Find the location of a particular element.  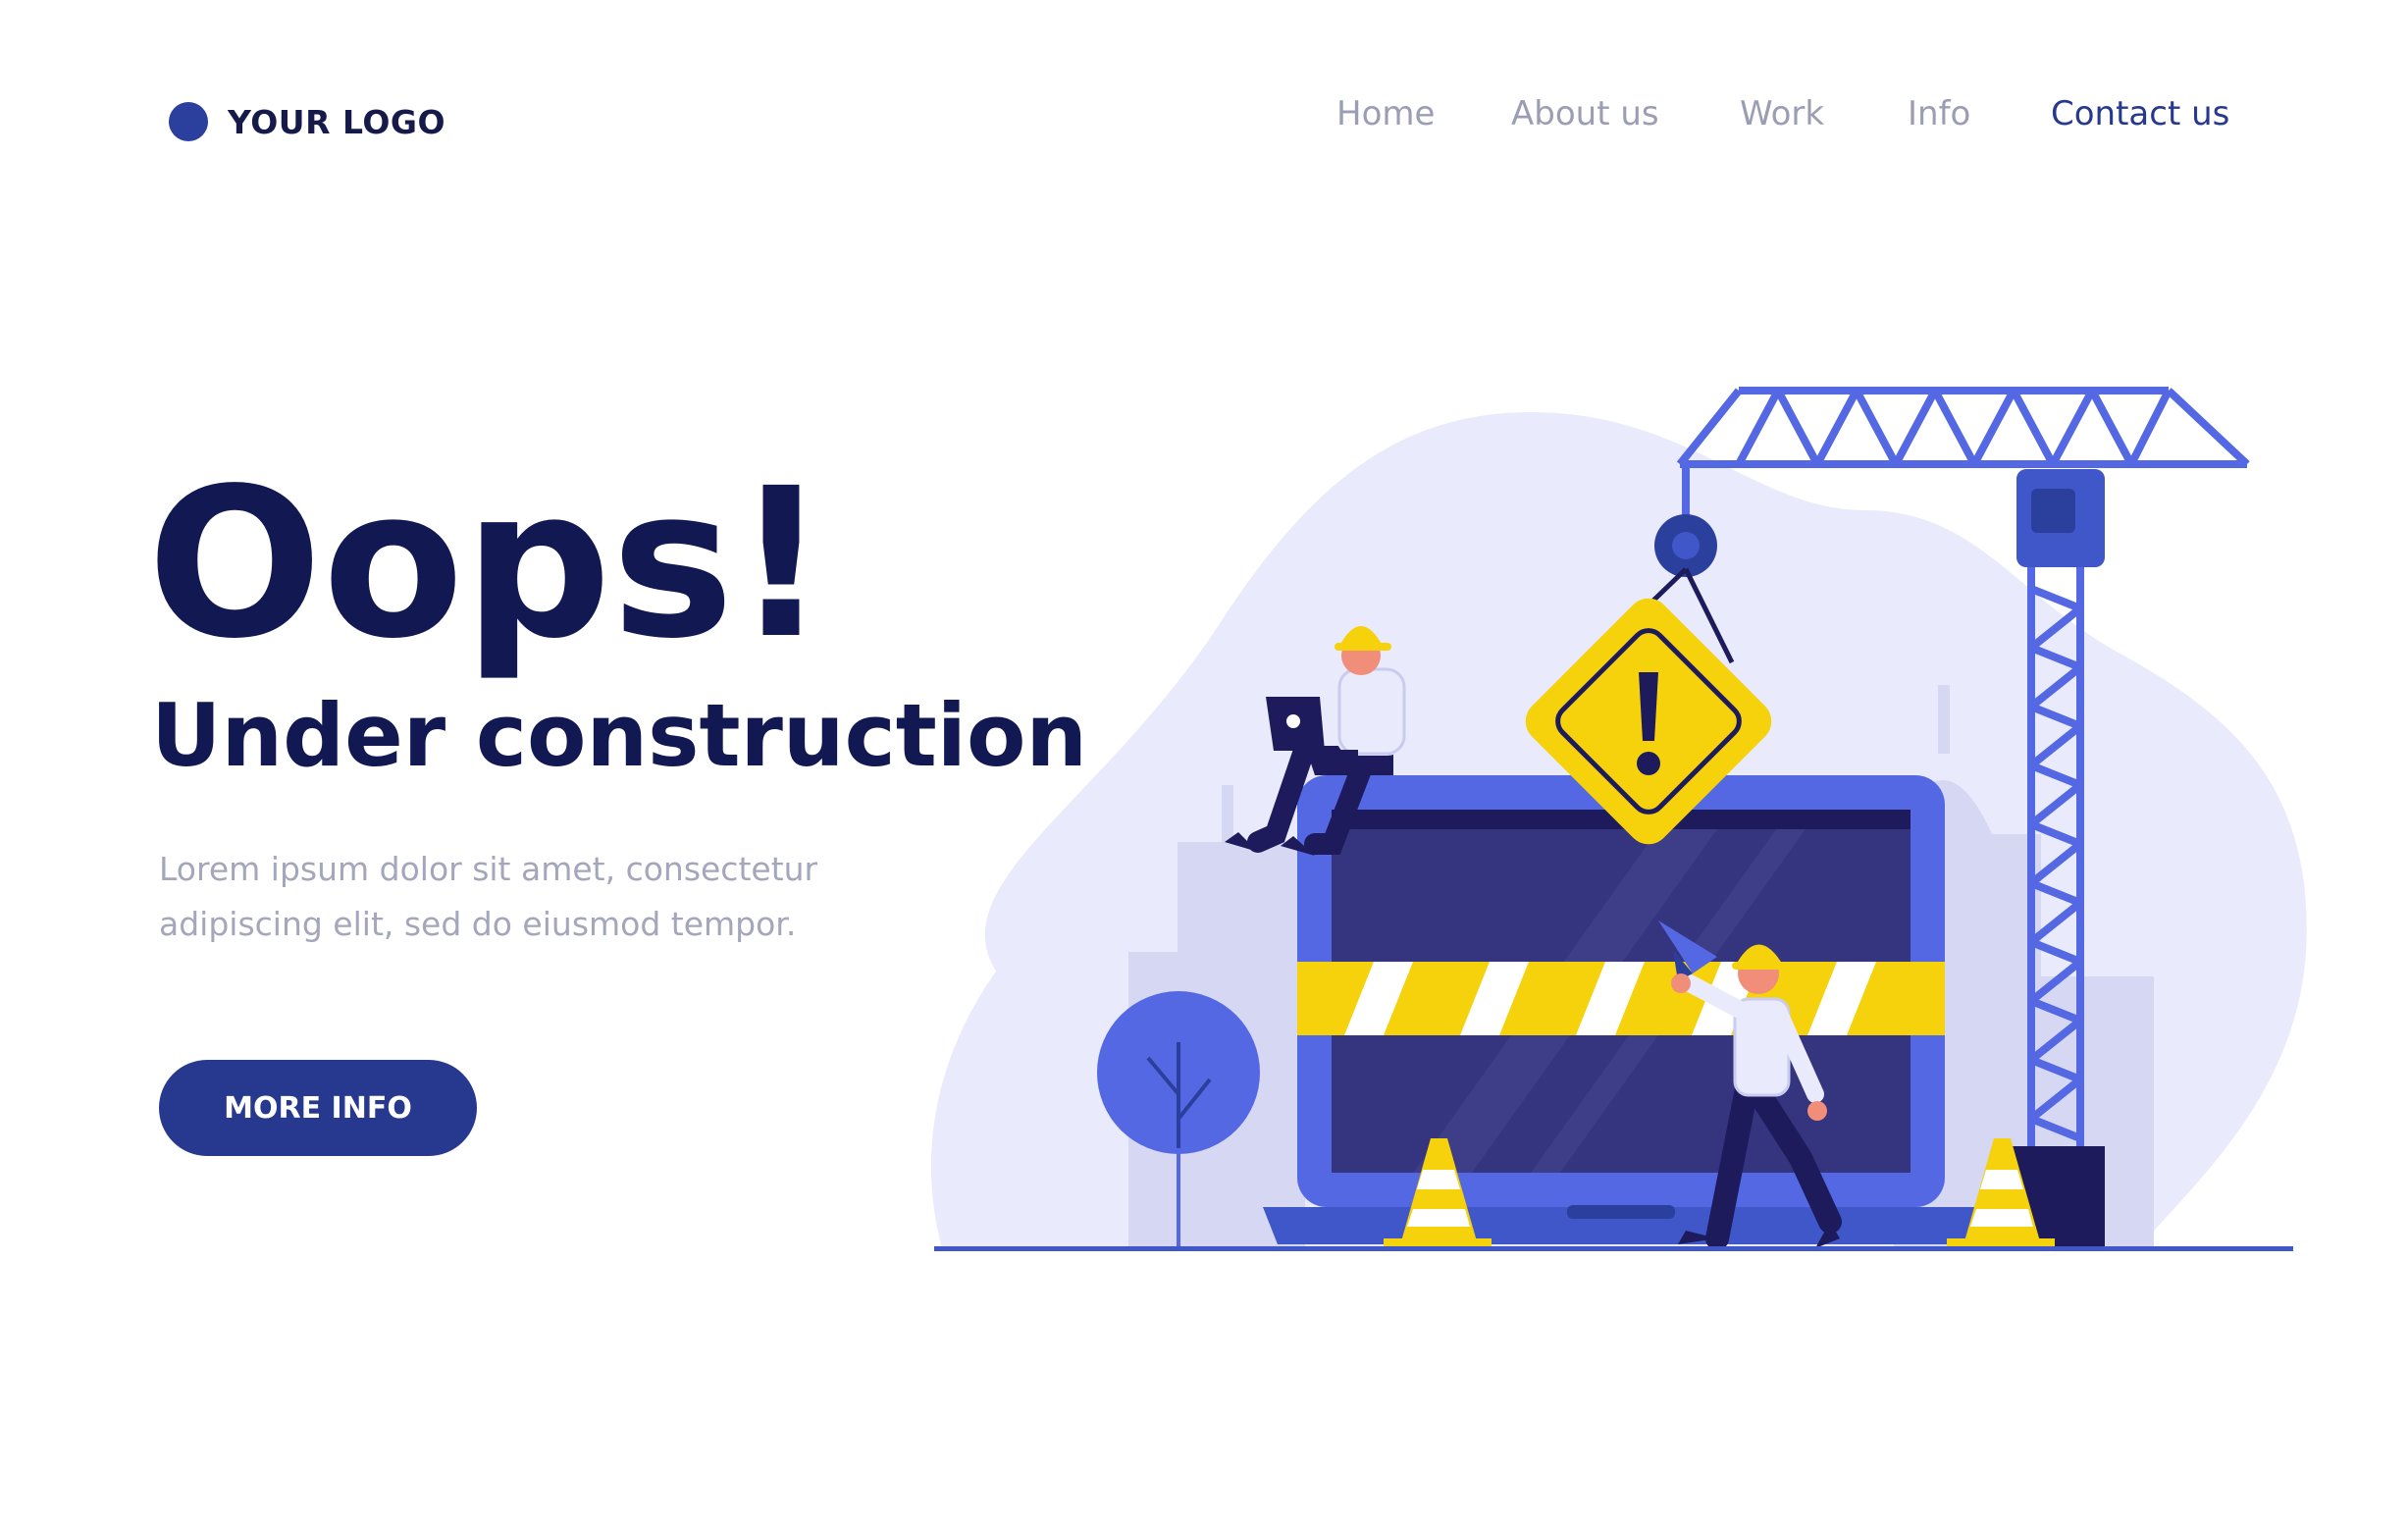

ground-line is located at coordinates (1613, 1248).